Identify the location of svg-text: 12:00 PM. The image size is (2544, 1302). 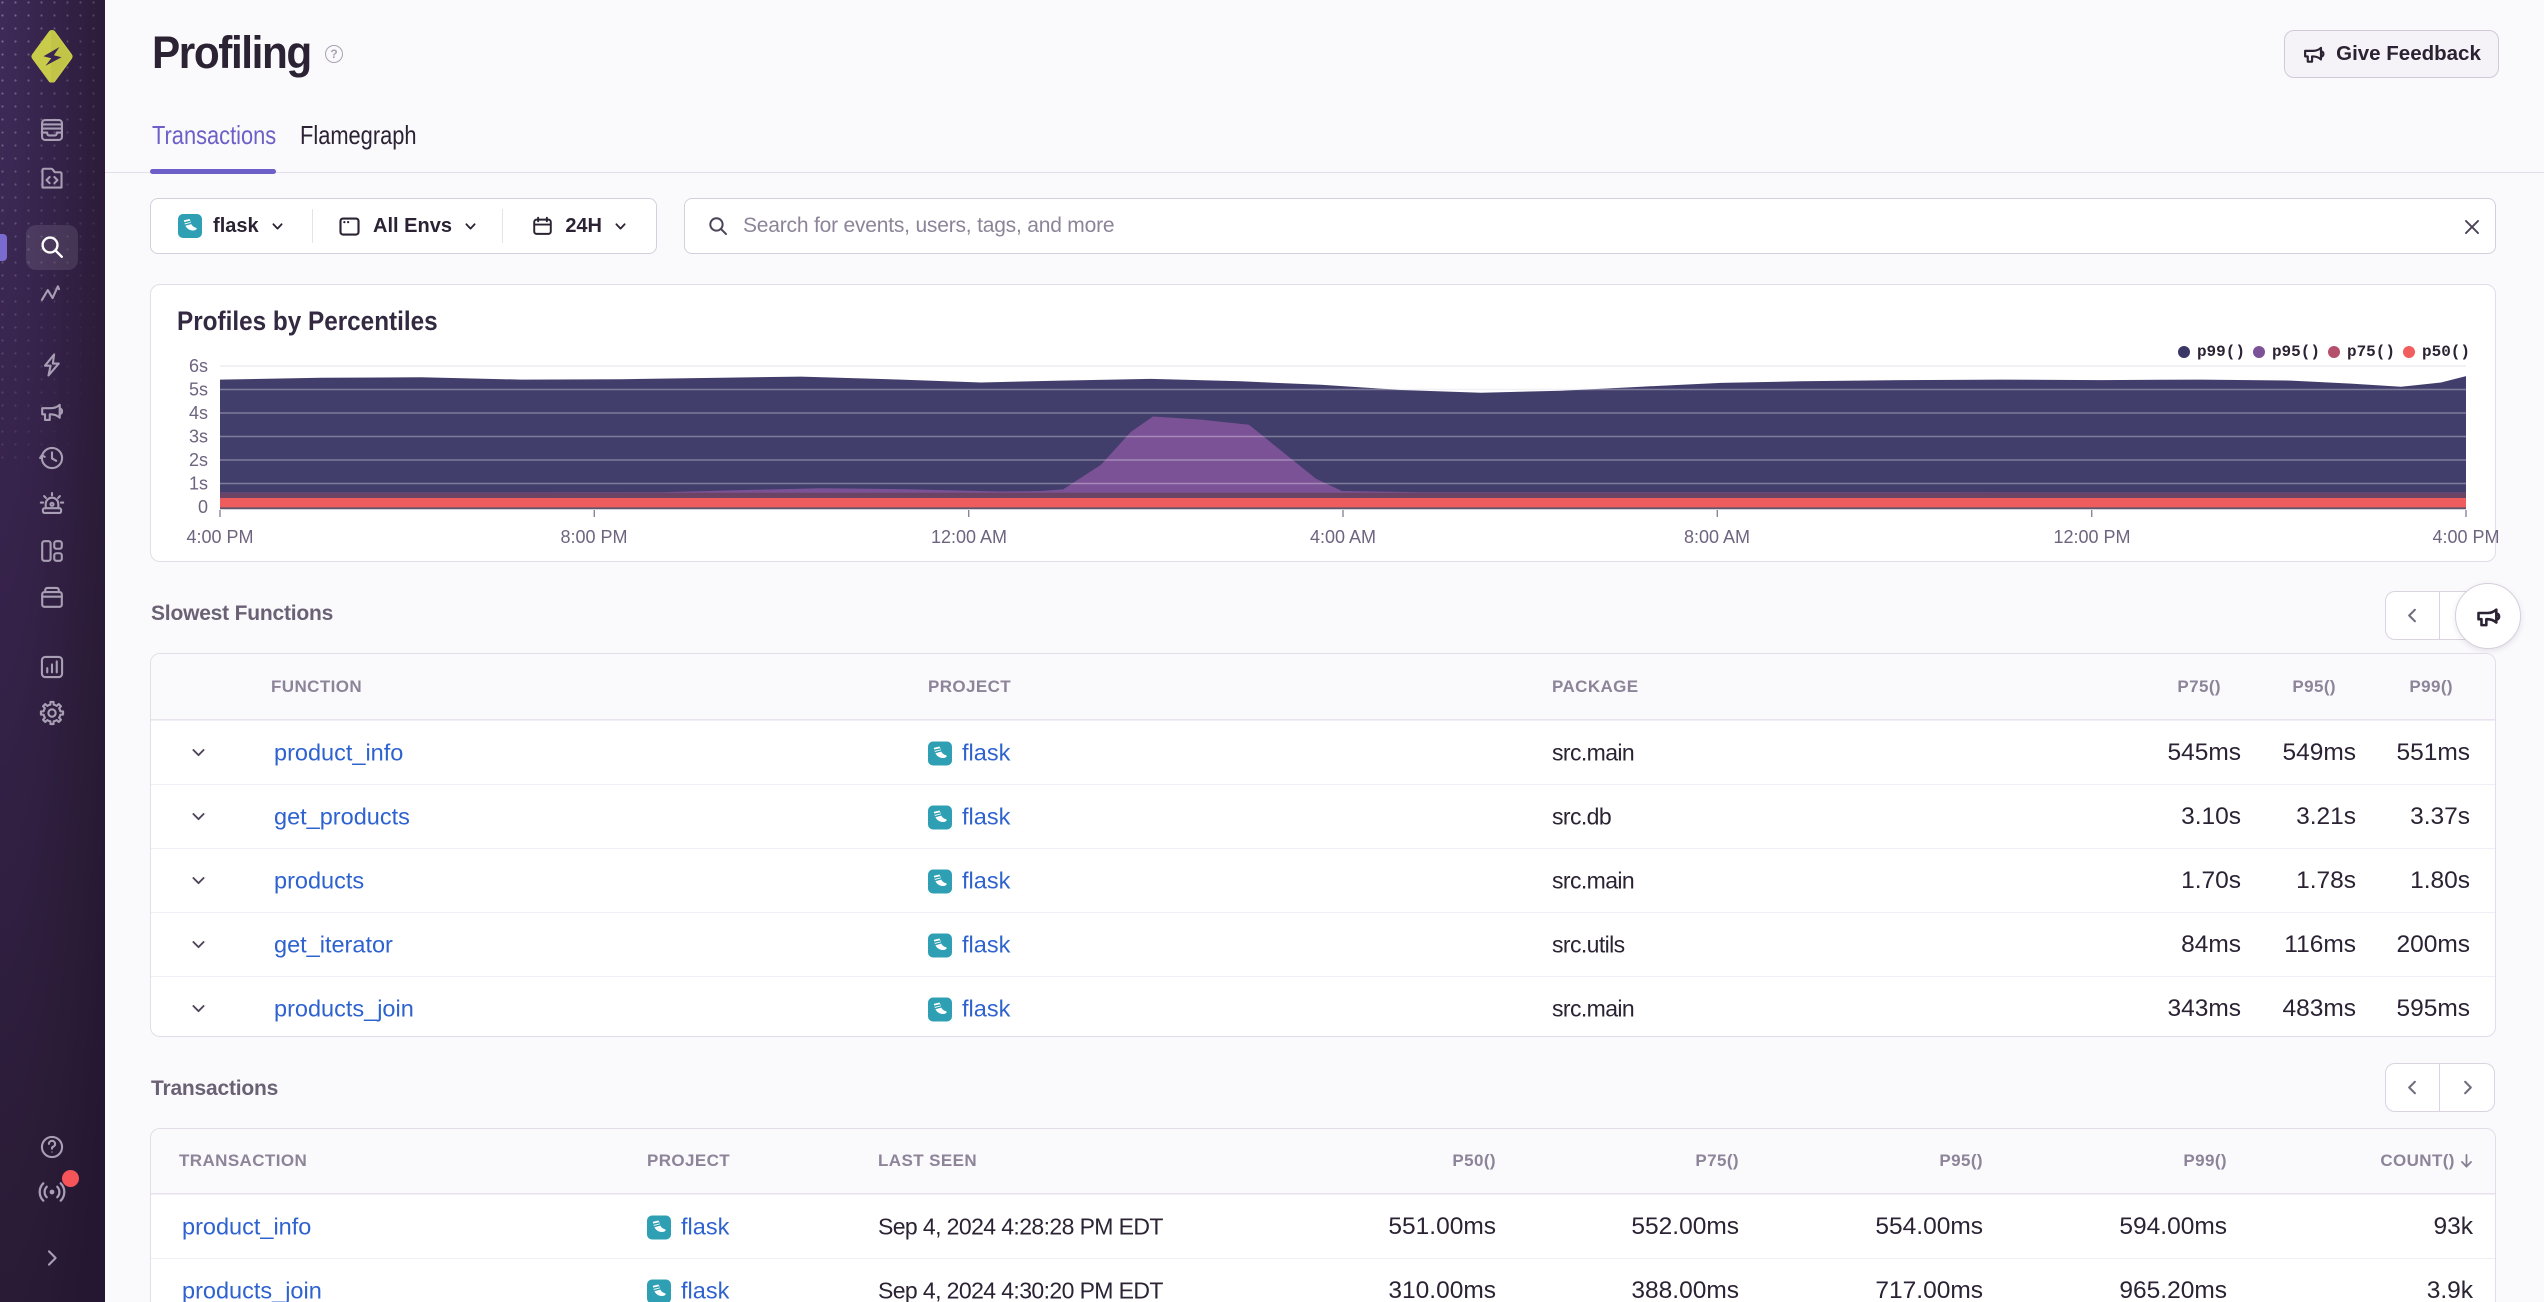
(2091, 537).